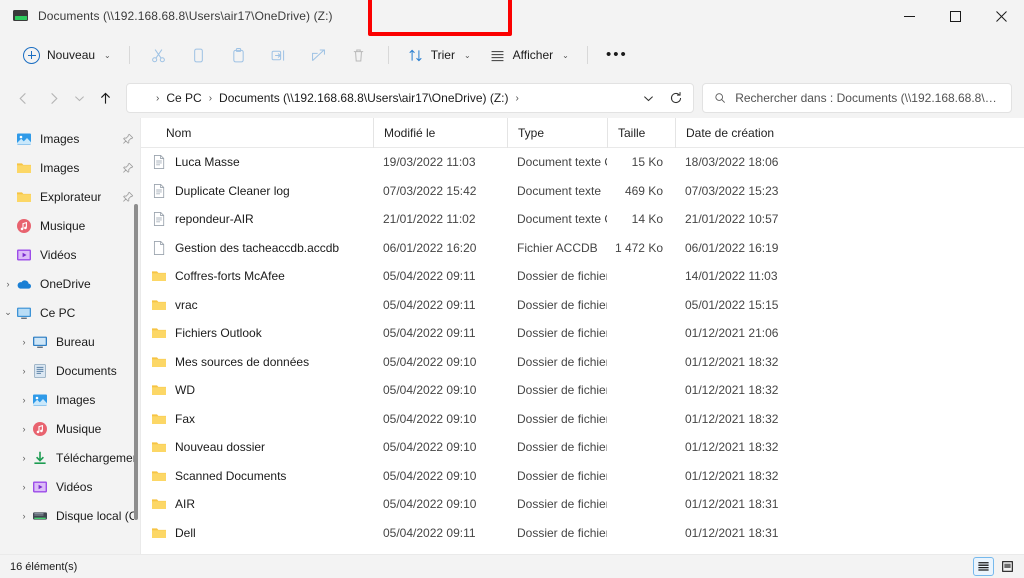  I want to click on maximize-button, so click(955, 16).